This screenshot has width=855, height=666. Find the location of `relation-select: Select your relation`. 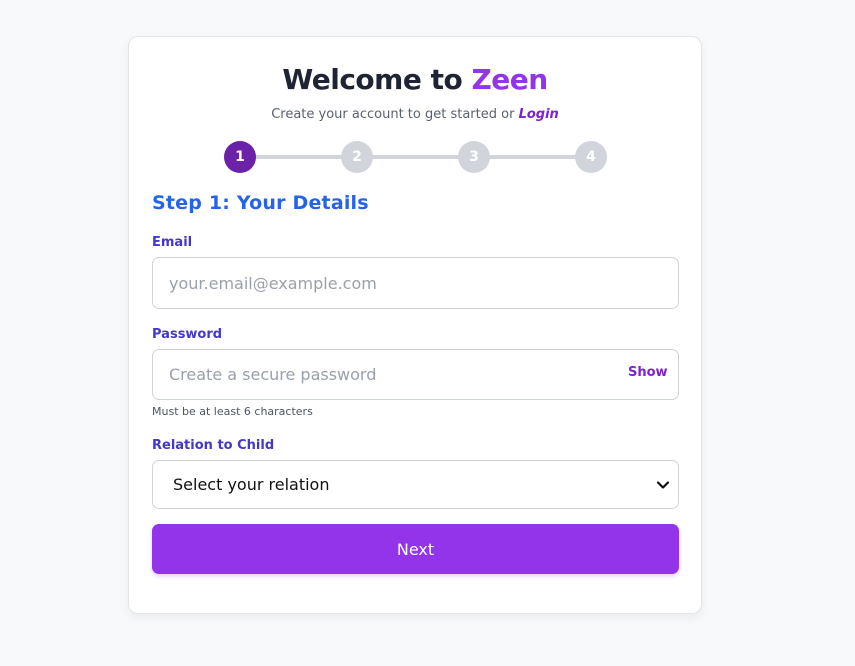

relation-select: Select your relation is located at coordinates (415, 484).